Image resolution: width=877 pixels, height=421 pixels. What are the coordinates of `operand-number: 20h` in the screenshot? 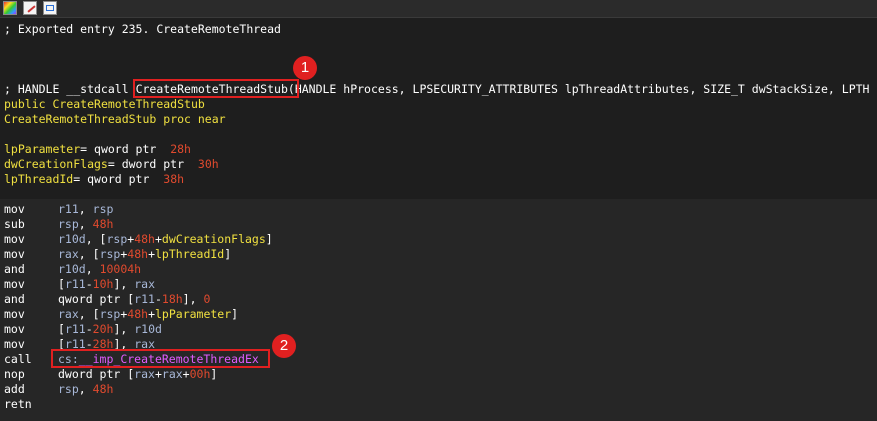 It's located at (103, 329).